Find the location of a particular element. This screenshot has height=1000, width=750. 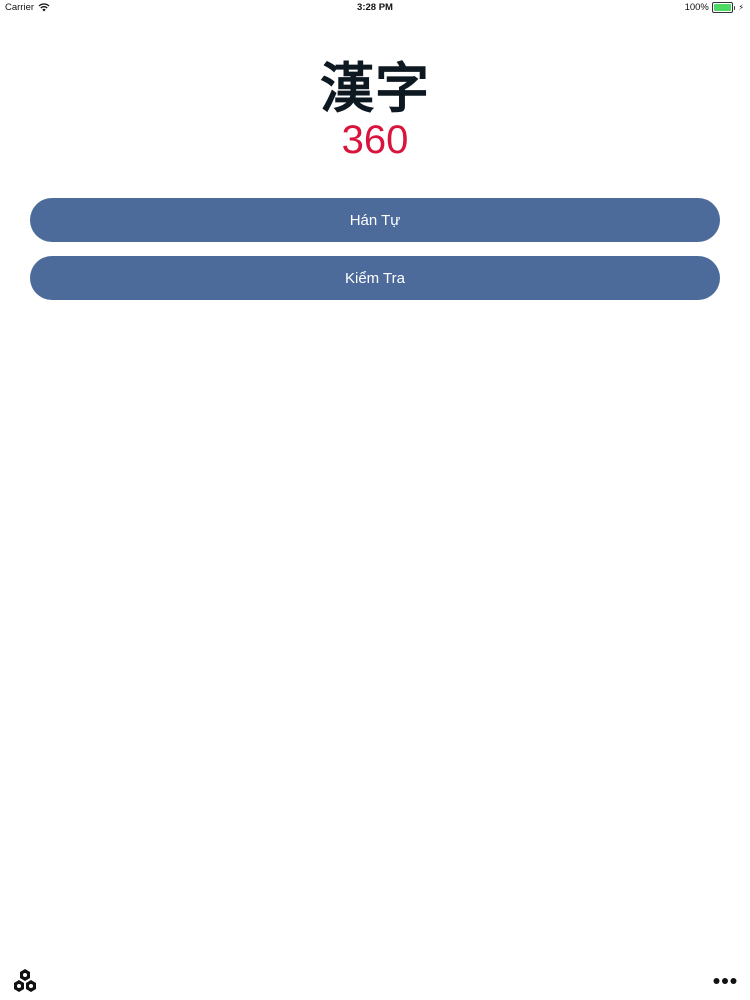

logo-number: 360 is located at coordinates (375, 140).